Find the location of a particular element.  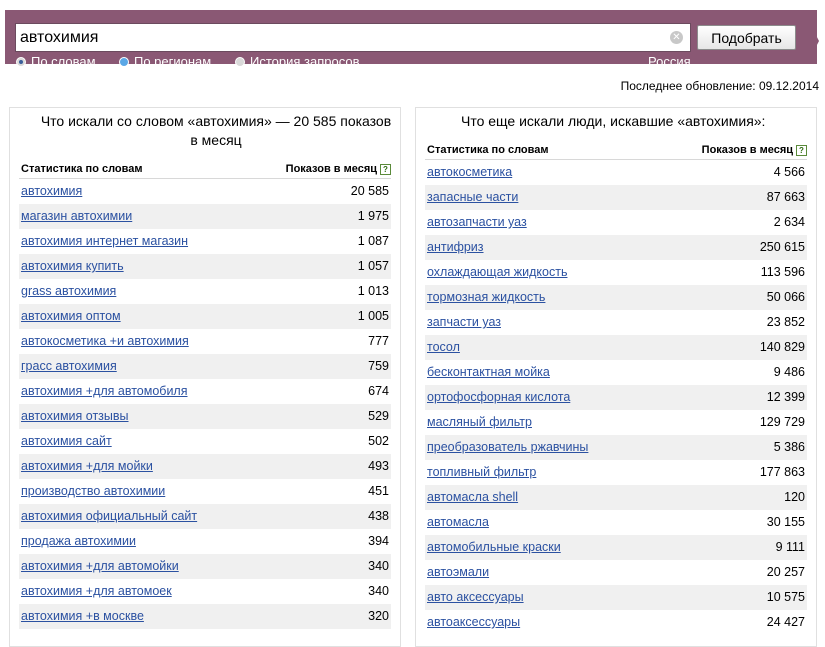

phrase-link: грасс автохимия is located at coordinates (69, 366).